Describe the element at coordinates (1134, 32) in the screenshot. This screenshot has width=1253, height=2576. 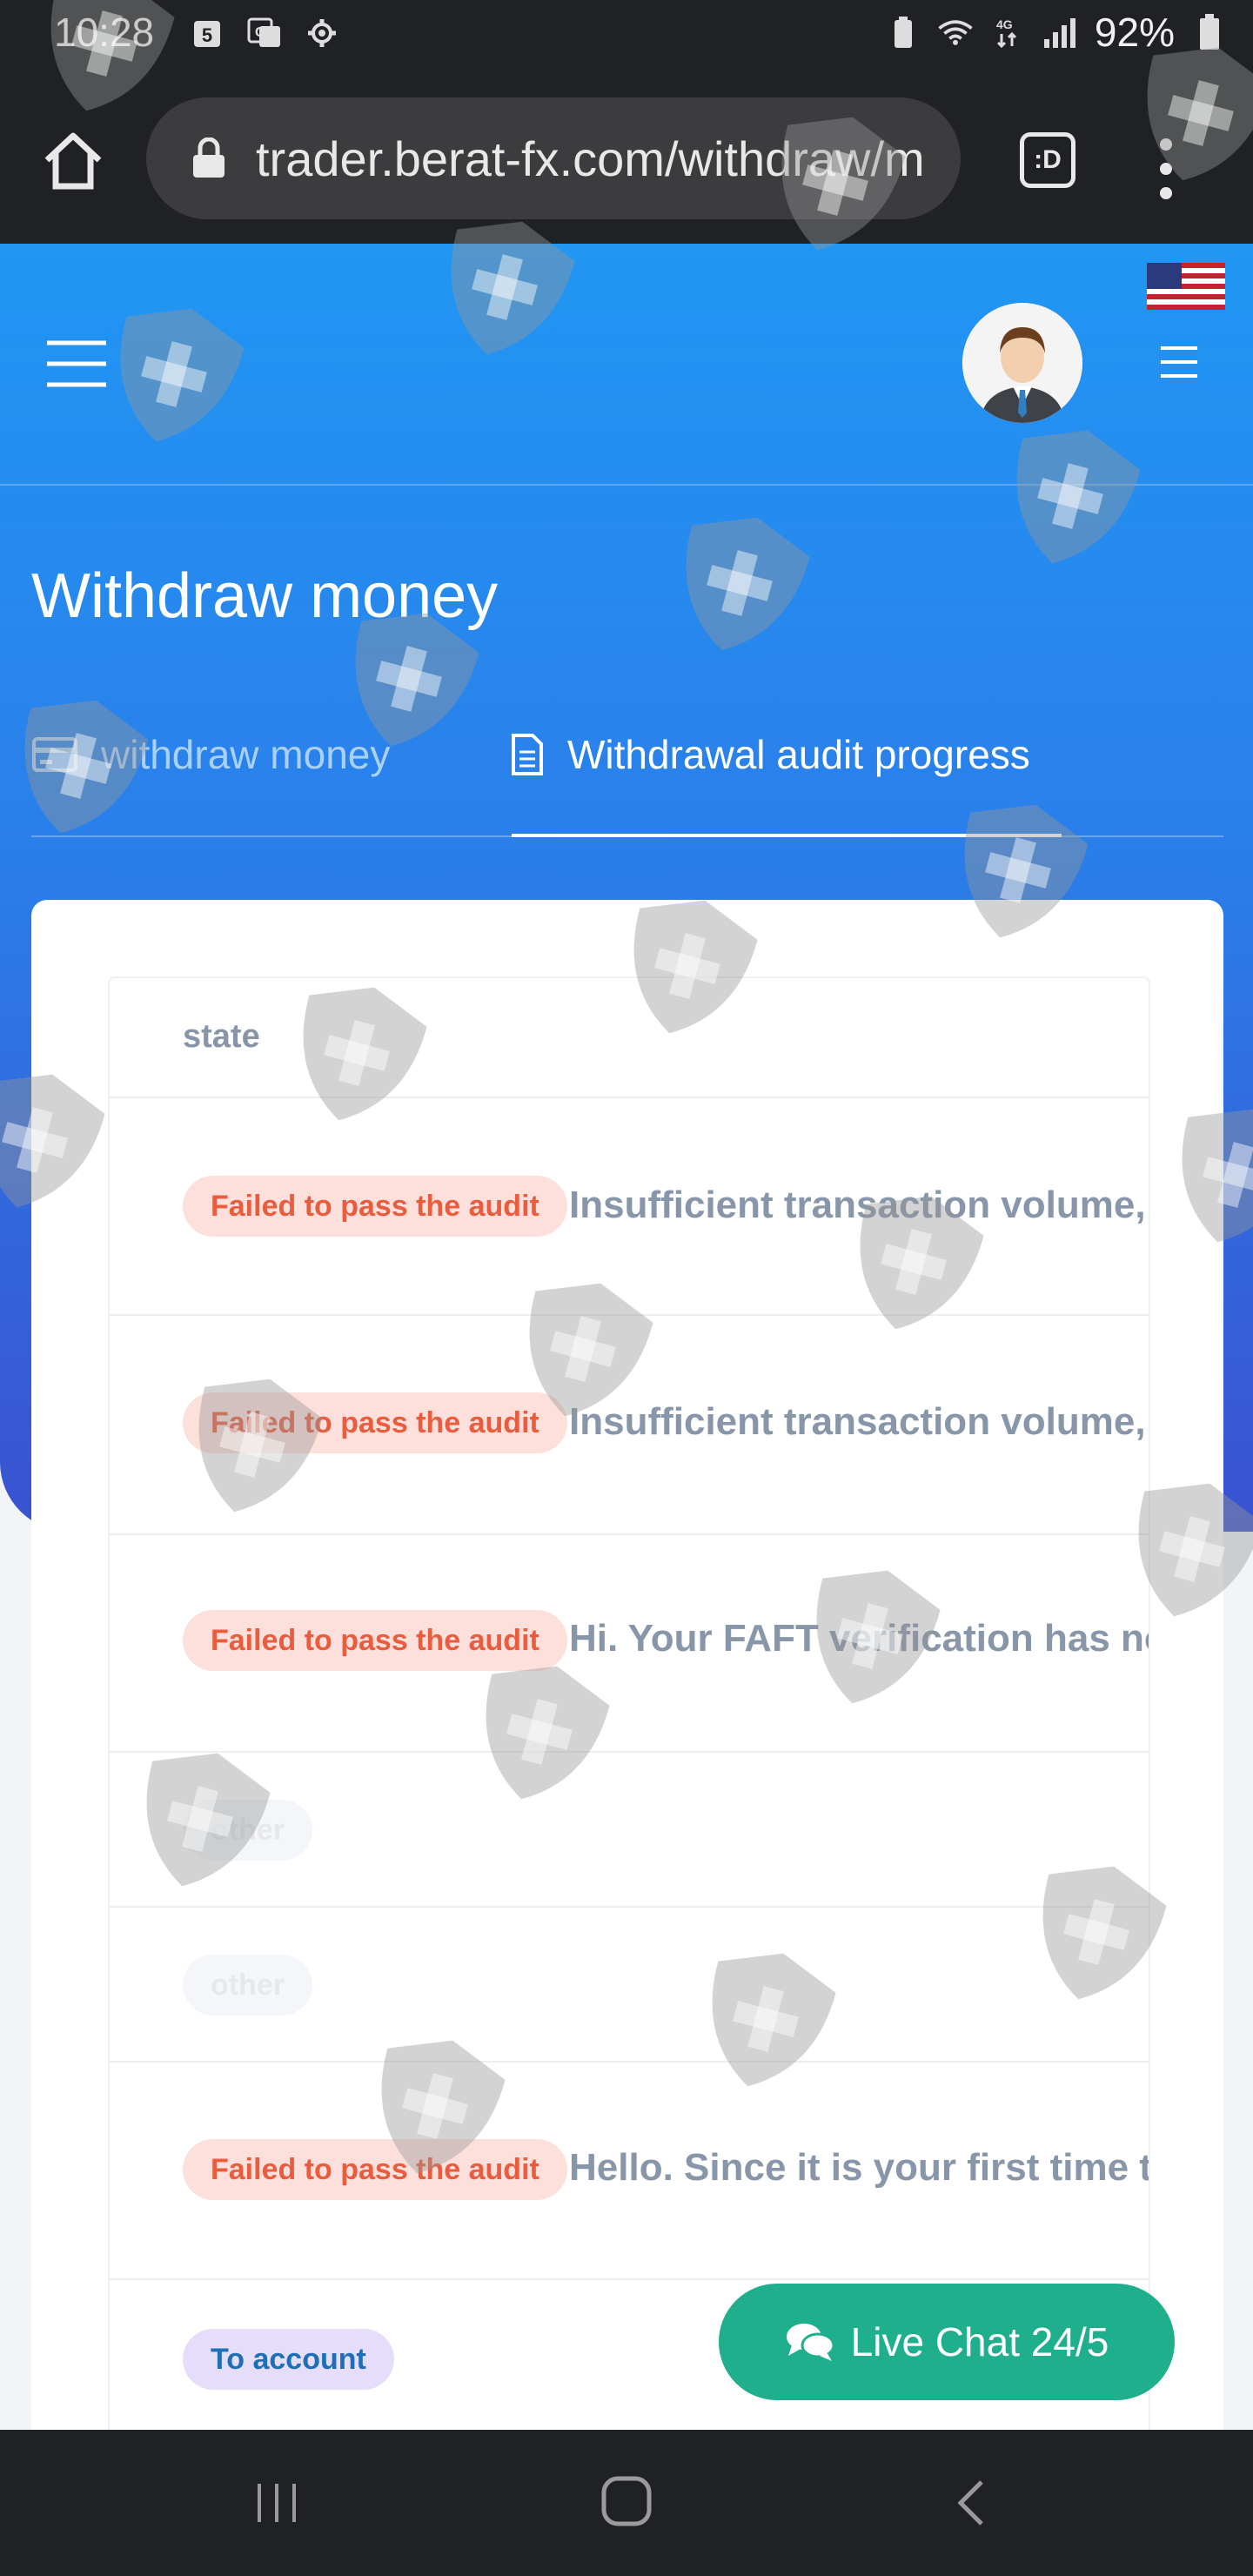
I see `battery-percent: 92%` at that location.